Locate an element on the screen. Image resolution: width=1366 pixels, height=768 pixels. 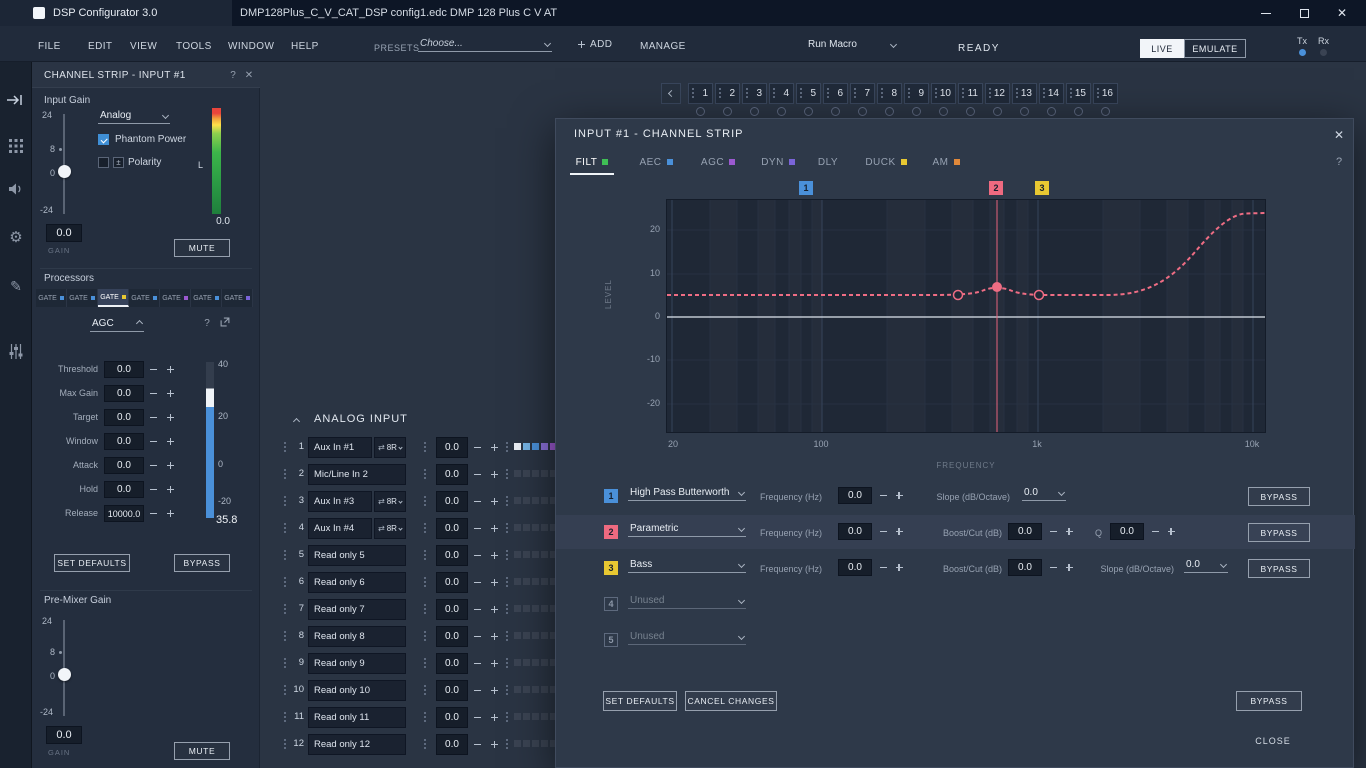
boost-cut-value: 0.0 is located at coordinates (1025, 531).